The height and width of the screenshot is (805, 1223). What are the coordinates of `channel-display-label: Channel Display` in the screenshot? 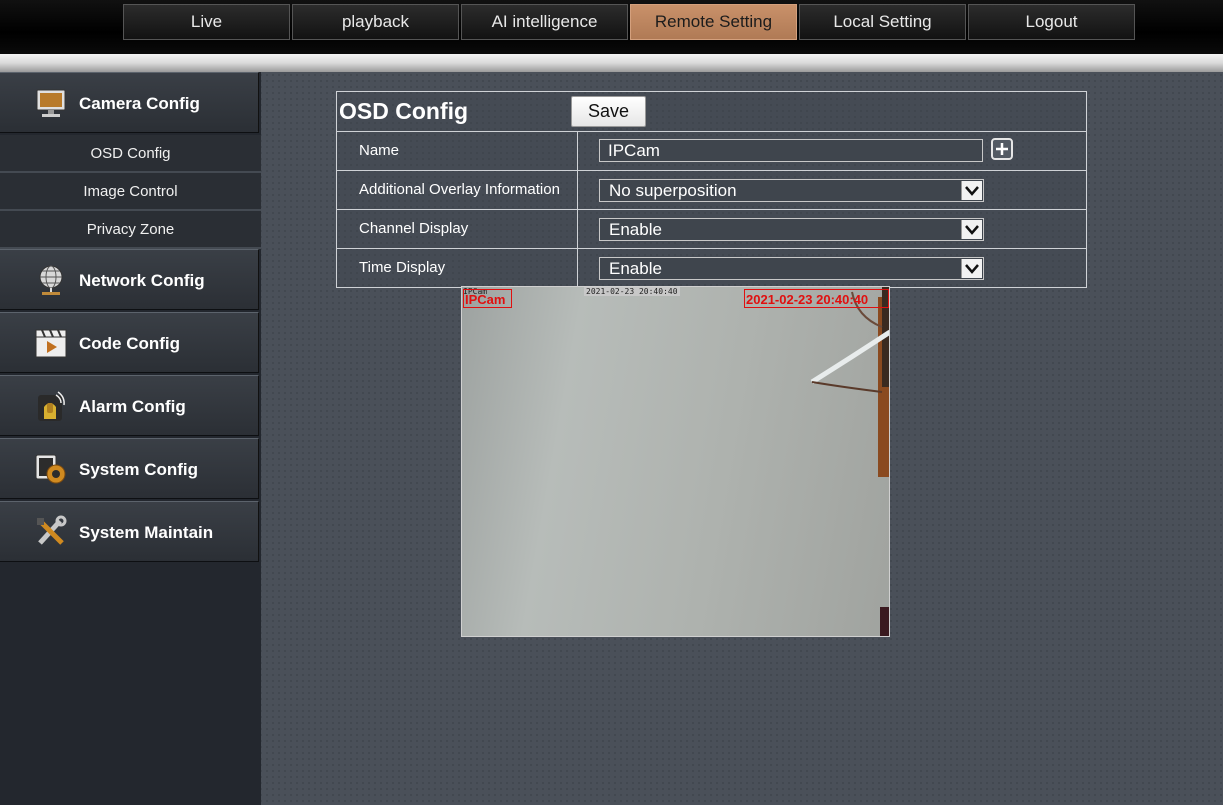 It's located at (414, 228).